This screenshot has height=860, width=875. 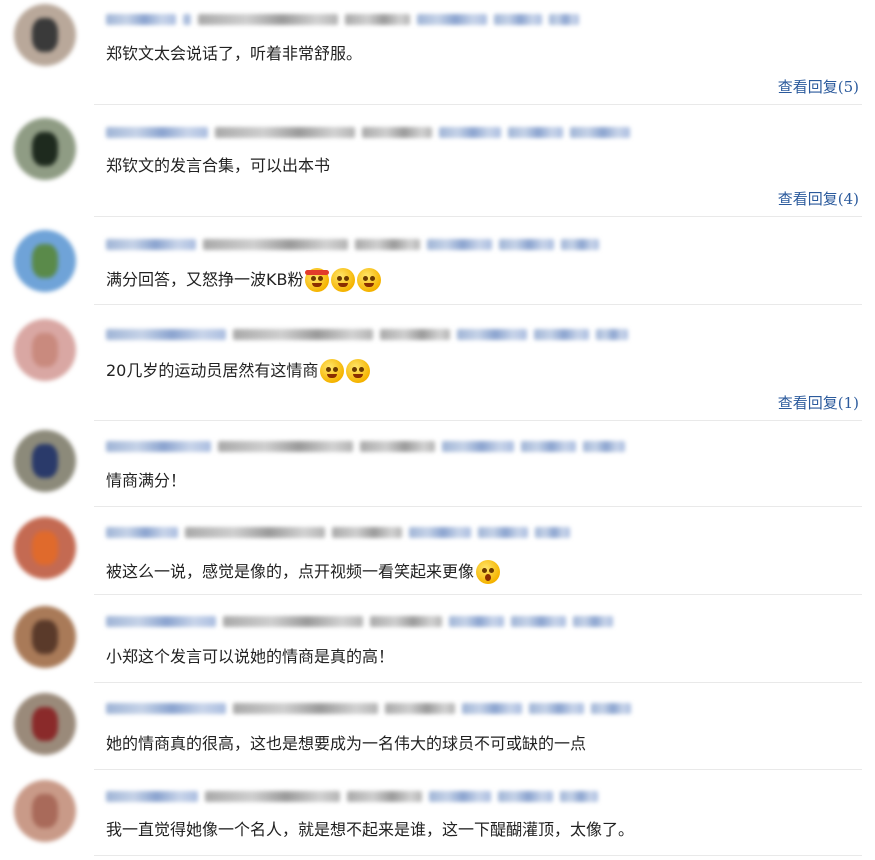 I want to click on comment-text: 被这么一说，感觉是像的，点开视频一看笑起来更像, so click(x=303, y=572).